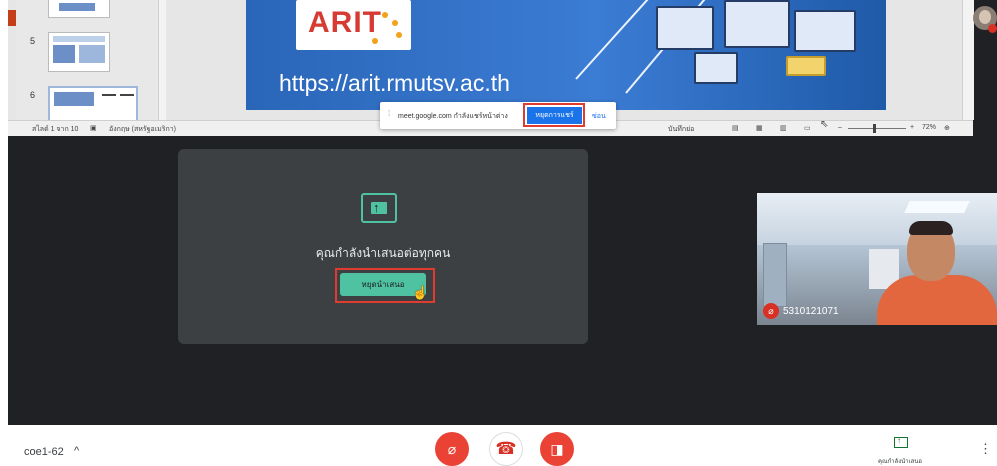 The image size is (997, 466). What do you see at coordinates (877, 128) in the screenshot?
I see `zoom-slider` at bounding box center [877, 128].